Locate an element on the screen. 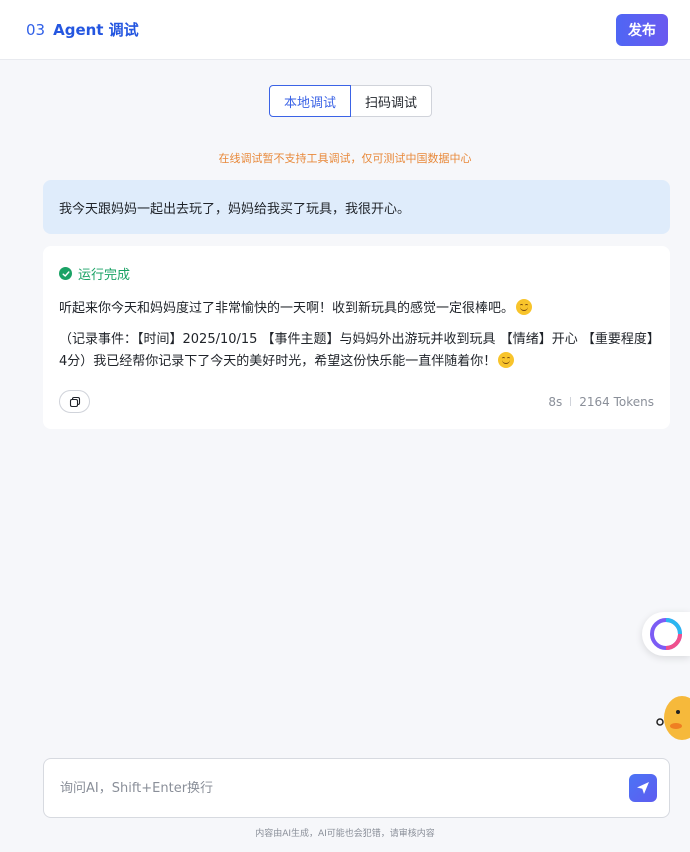  ai-reply-line-1: 听起来你今天和妈妈度过了非常愉快的一天啊！收到新玩具的感觉一定很棒吧。 is located at coordinates (356, 309).